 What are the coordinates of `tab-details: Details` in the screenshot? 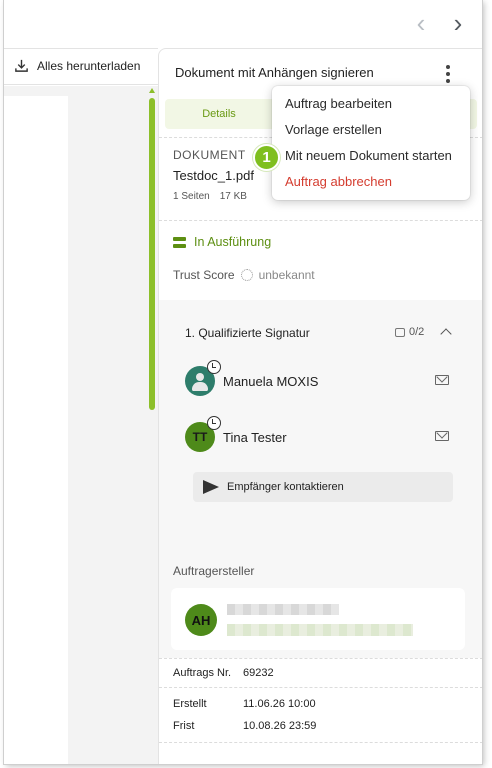 It's located at (219, 114).